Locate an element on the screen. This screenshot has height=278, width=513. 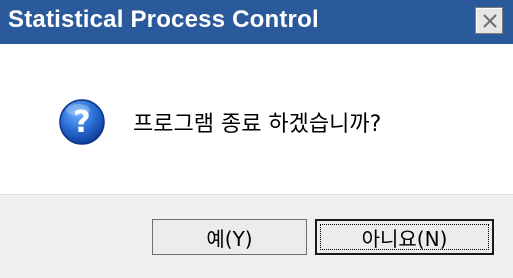
yes-button: 예(Y) is located at coordinates (229, 237).